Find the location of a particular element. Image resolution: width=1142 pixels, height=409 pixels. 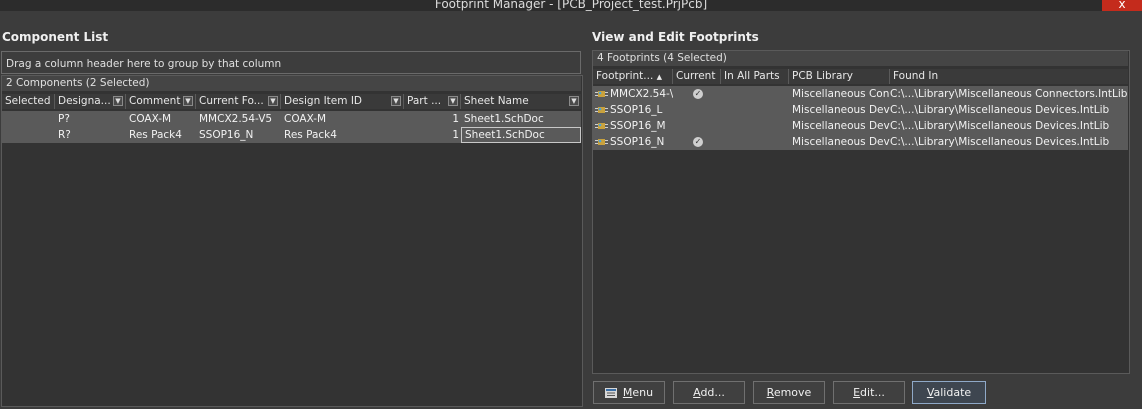

col-current-footprint: Current Fo... ▼ is located at coordinates (238, 101).